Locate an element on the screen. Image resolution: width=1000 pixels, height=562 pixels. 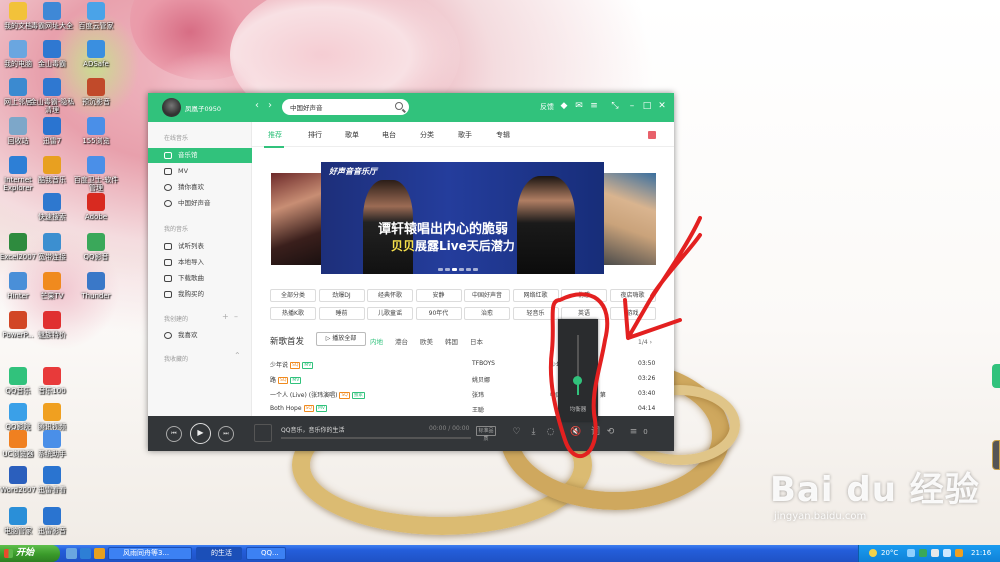
table-row: Both Hope SQ MV 王聪 04:14 is located at coordinates (466, 408).